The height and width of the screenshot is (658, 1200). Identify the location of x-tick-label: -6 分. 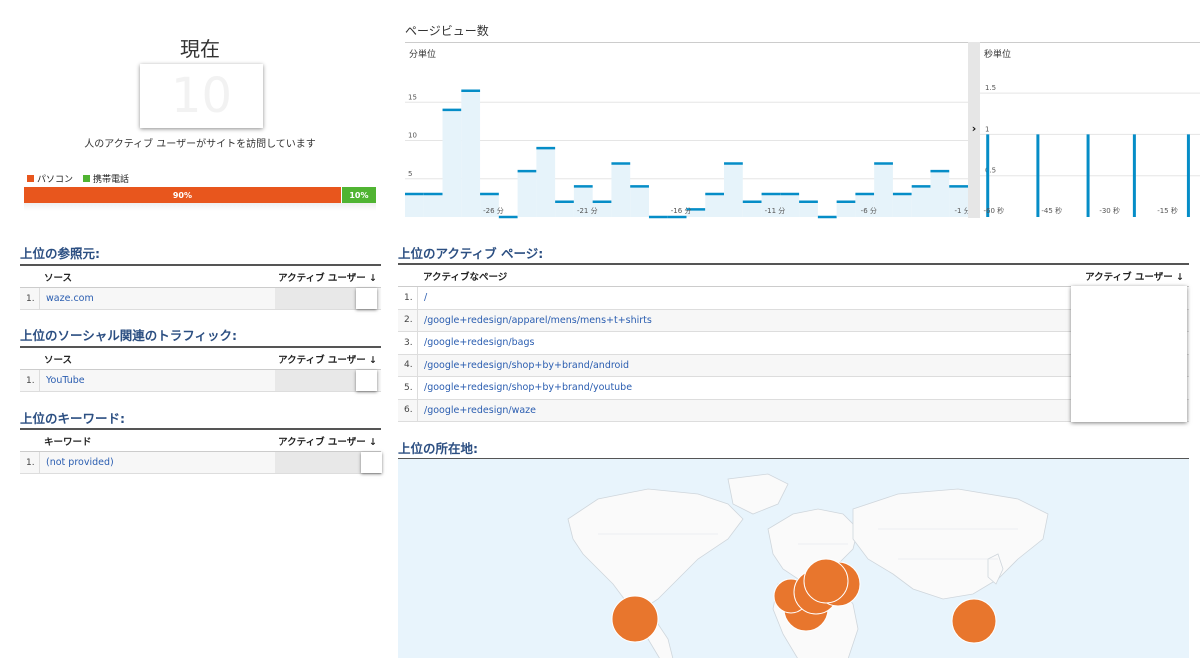
(869, 210).